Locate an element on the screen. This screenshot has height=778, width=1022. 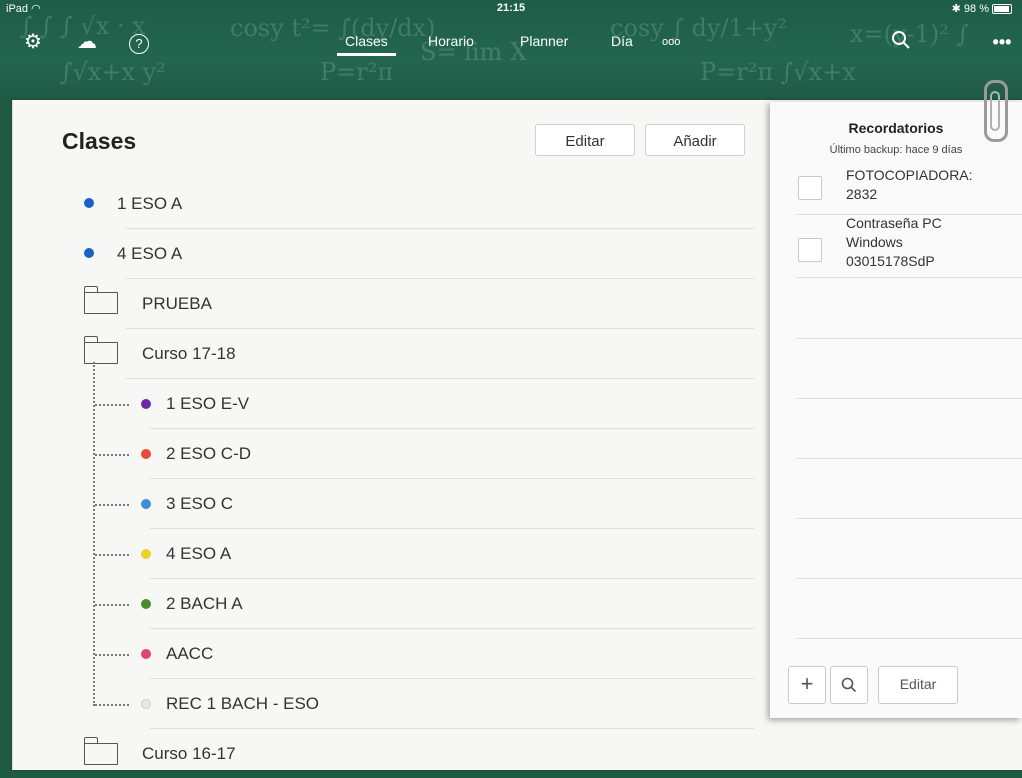
add-reminder-button: + is located at coordinates (807, 685).